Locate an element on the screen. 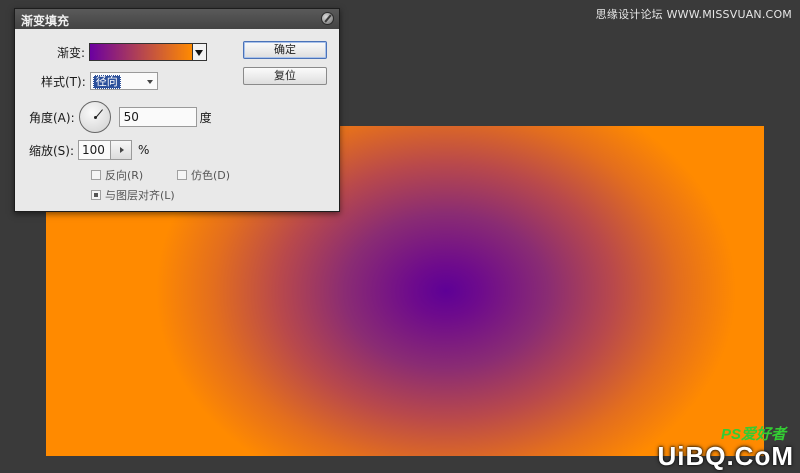 Image resolution: width=800 pixels, height=473 pixels. style-select: 径向 is located at coordinates (123, 81).